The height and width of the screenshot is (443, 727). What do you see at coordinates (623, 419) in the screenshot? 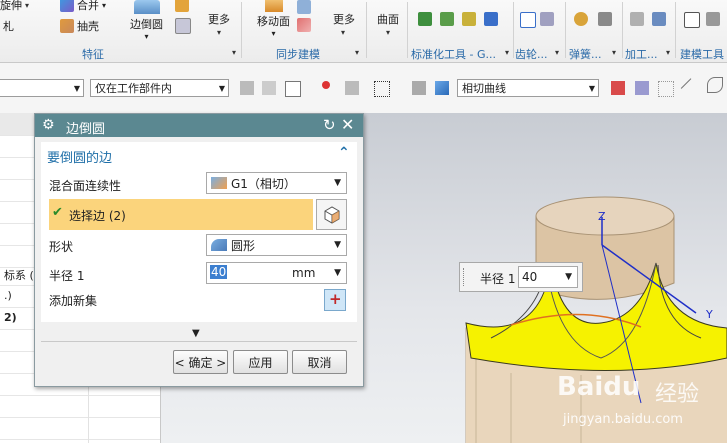
I see `watermark-site: jingyan.baidu.com` at bounding box center [623, 419].